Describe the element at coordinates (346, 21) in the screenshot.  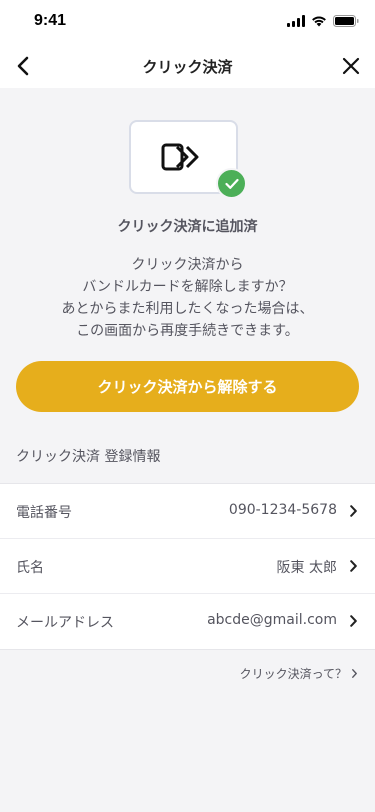
I see `battery-icon` at that location.